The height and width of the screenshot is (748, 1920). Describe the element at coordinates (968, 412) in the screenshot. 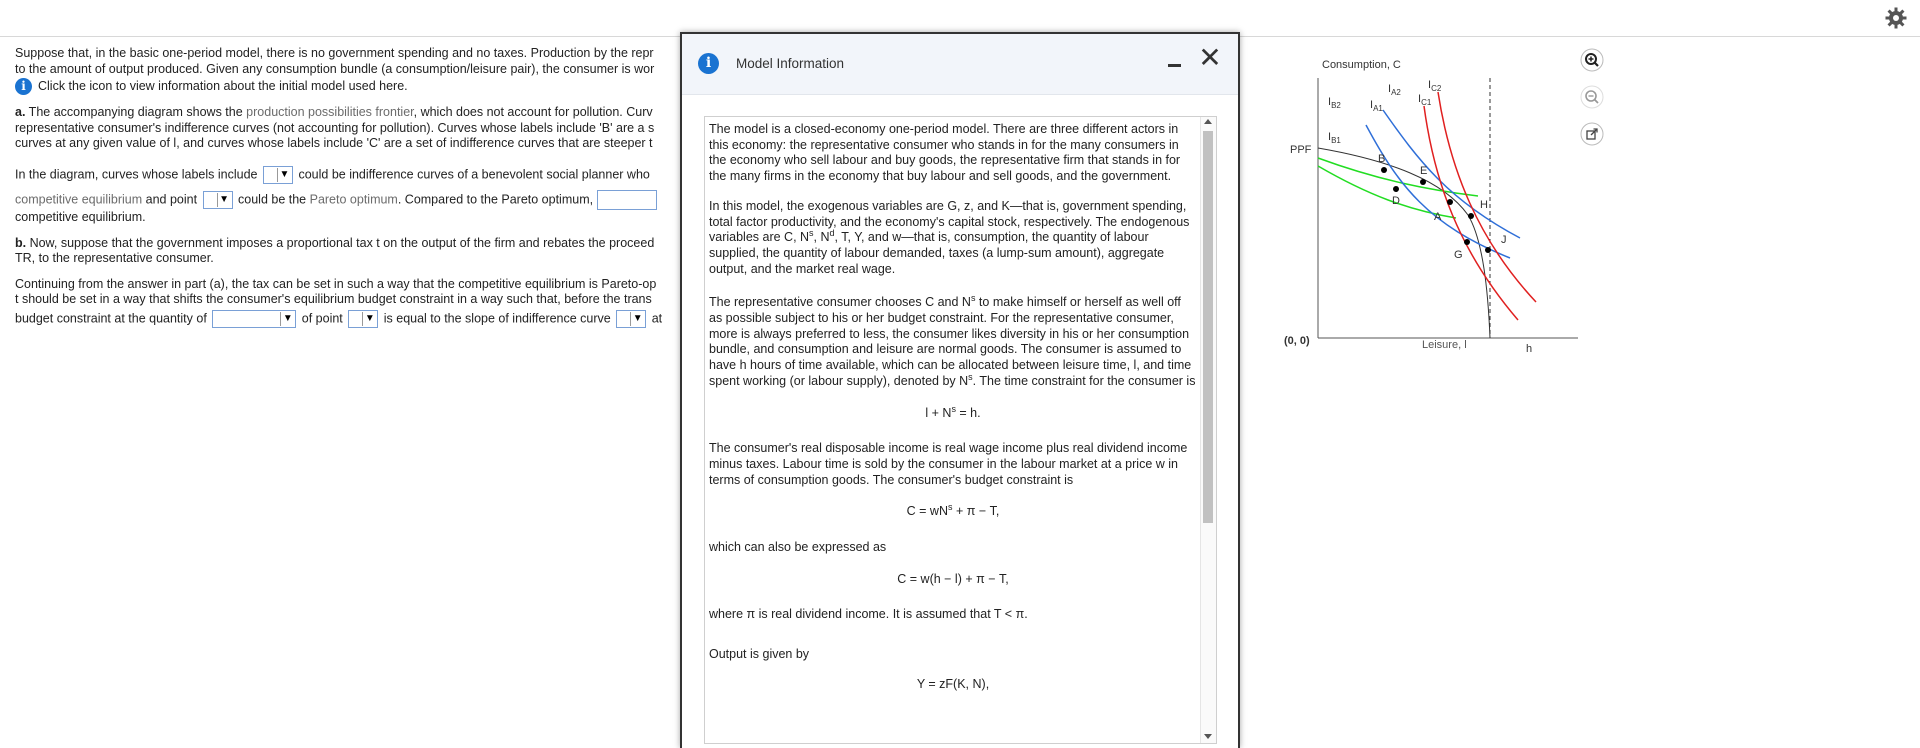

I see `equation-time-constraint-rhs: = h.` at that location.